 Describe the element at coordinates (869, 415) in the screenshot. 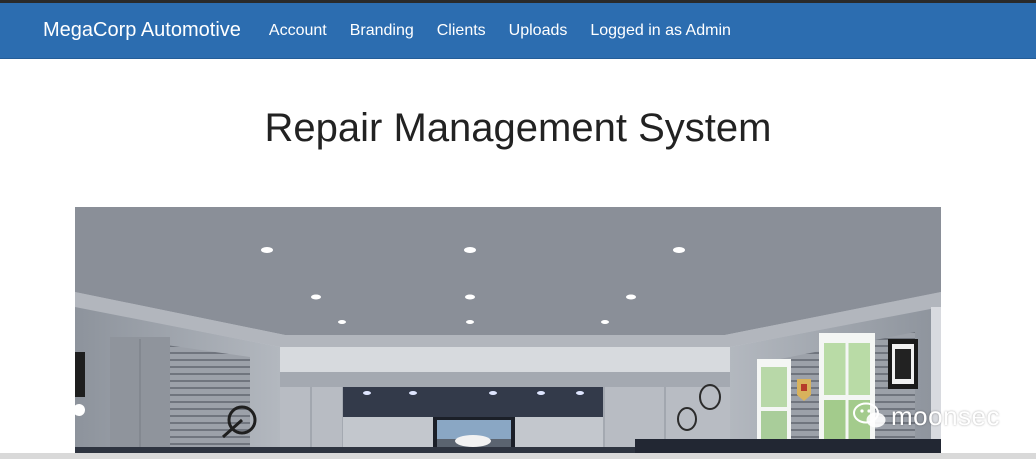

I see `wechat-icon` at that location.